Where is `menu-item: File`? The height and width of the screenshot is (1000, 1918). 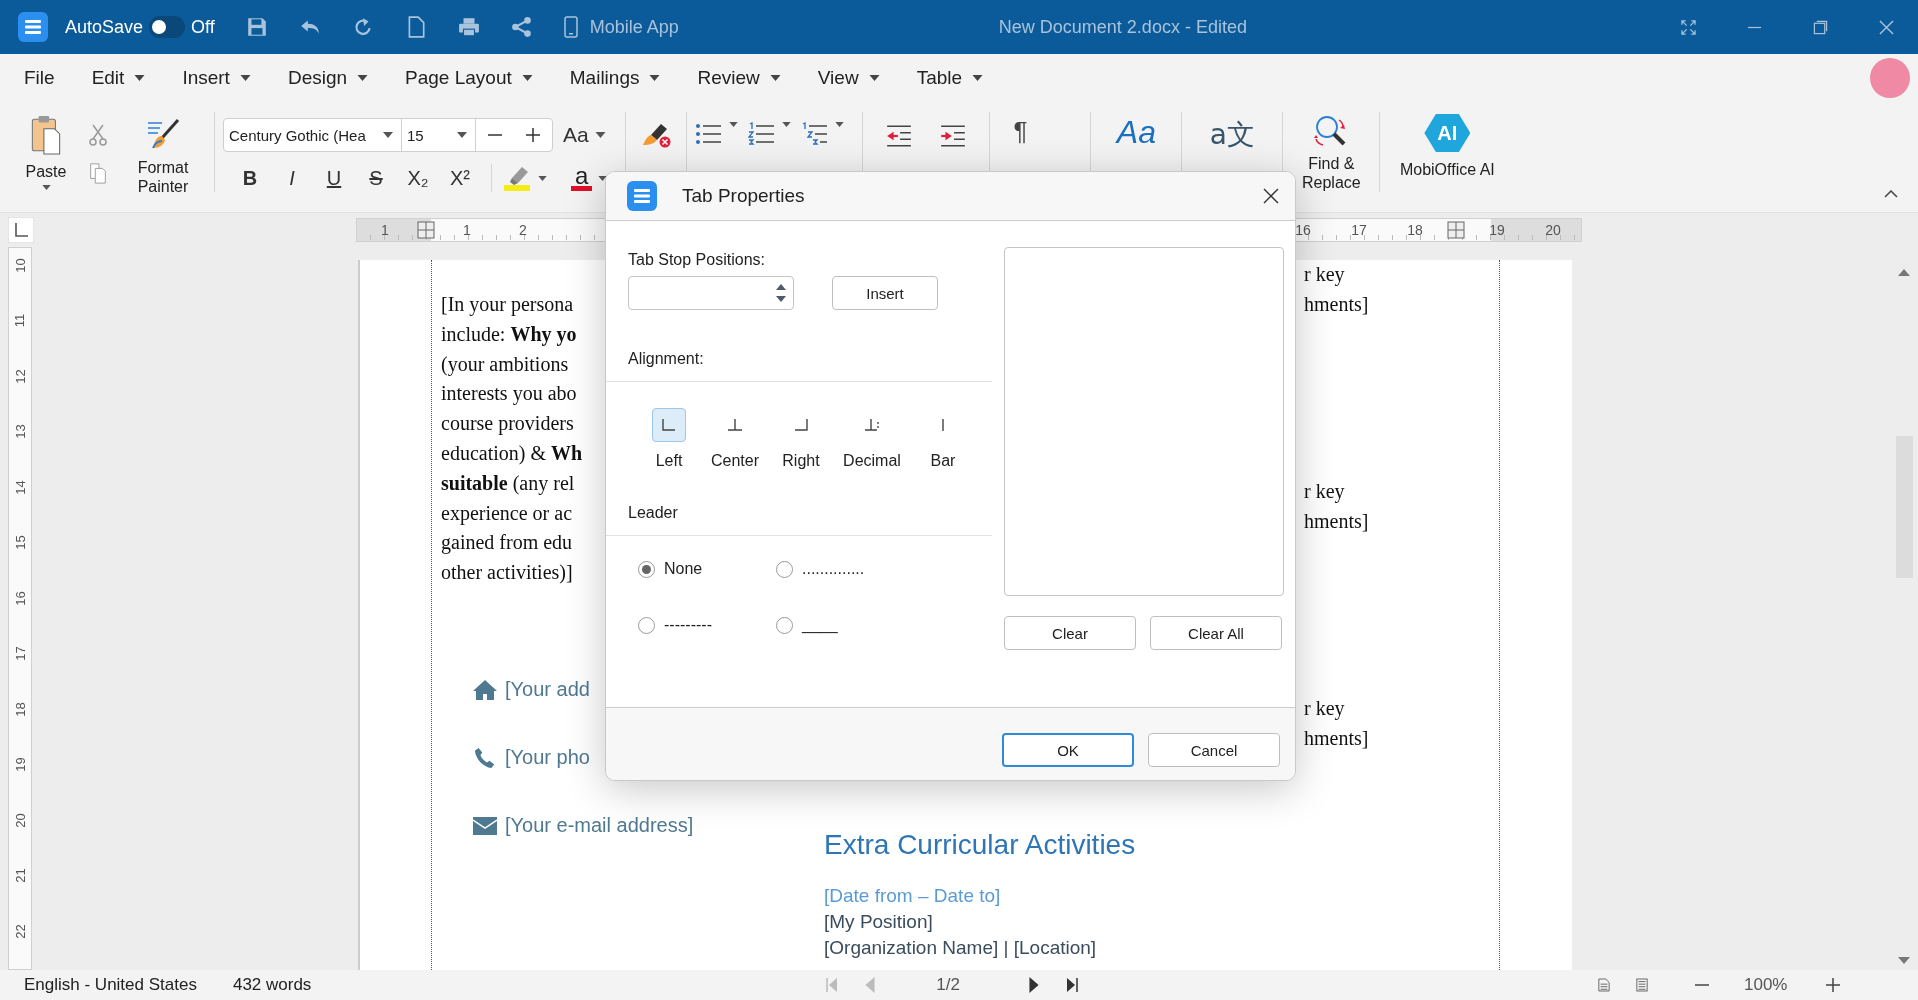 menu-item: File is located at coordinates (39, 78).